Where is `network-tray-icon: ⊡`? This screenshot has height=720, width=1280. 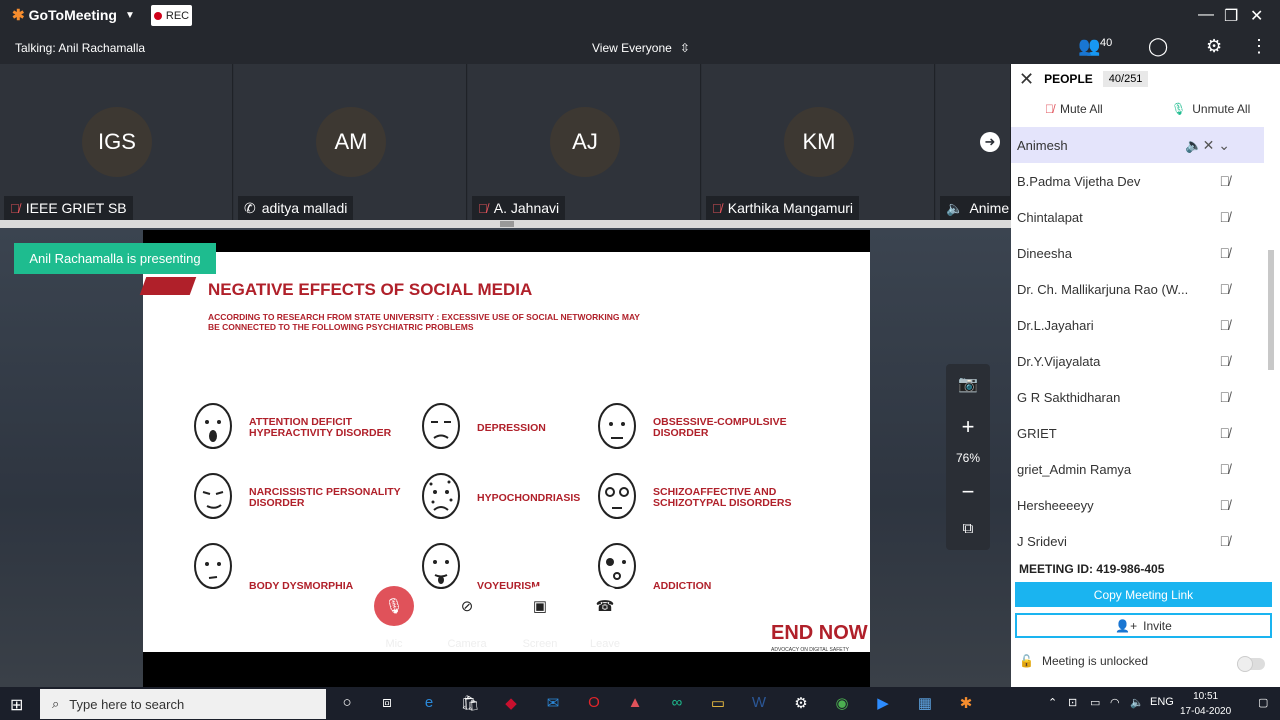 network-tray-icon: ⊡ is located at coordinates (1072, 702).